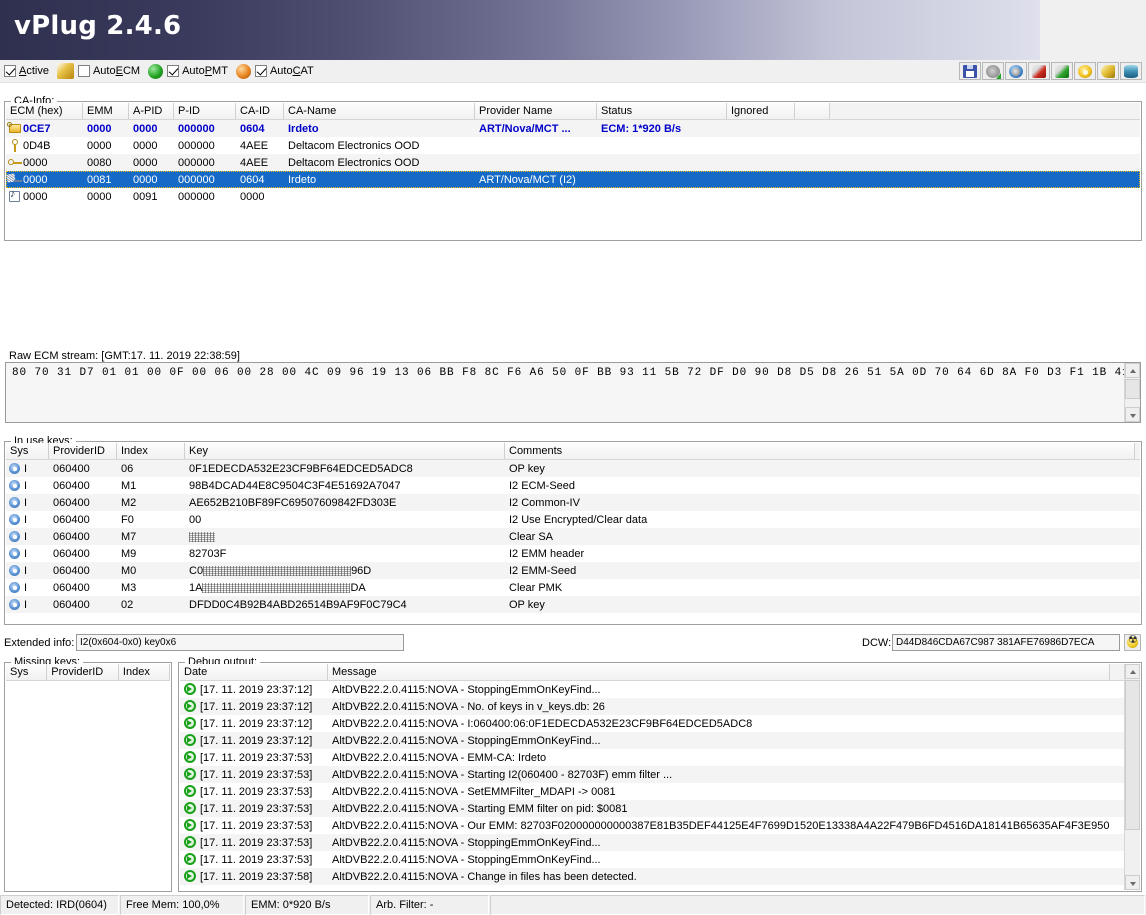 This screenshot has width=1146, height=915. Describe the element at coordinates (573, 570) in the screenshot. I see `table-row: I 060400 M0 C0 96D I2 EMM-Seed` at that location.